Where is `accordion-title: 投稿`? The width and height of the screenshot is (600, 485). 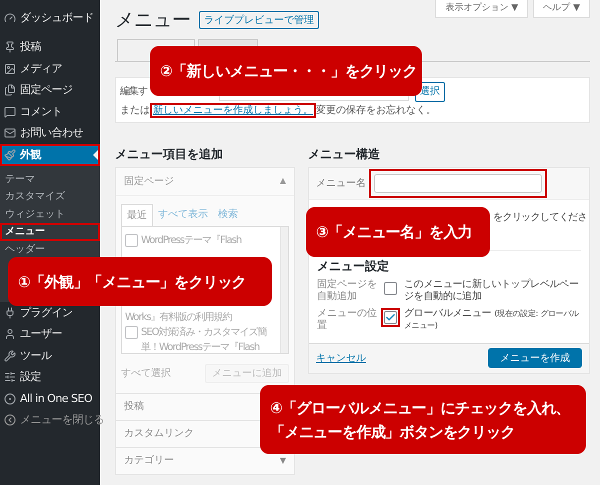 accordion-title: 投稿 is located at coordinates (134, 407).